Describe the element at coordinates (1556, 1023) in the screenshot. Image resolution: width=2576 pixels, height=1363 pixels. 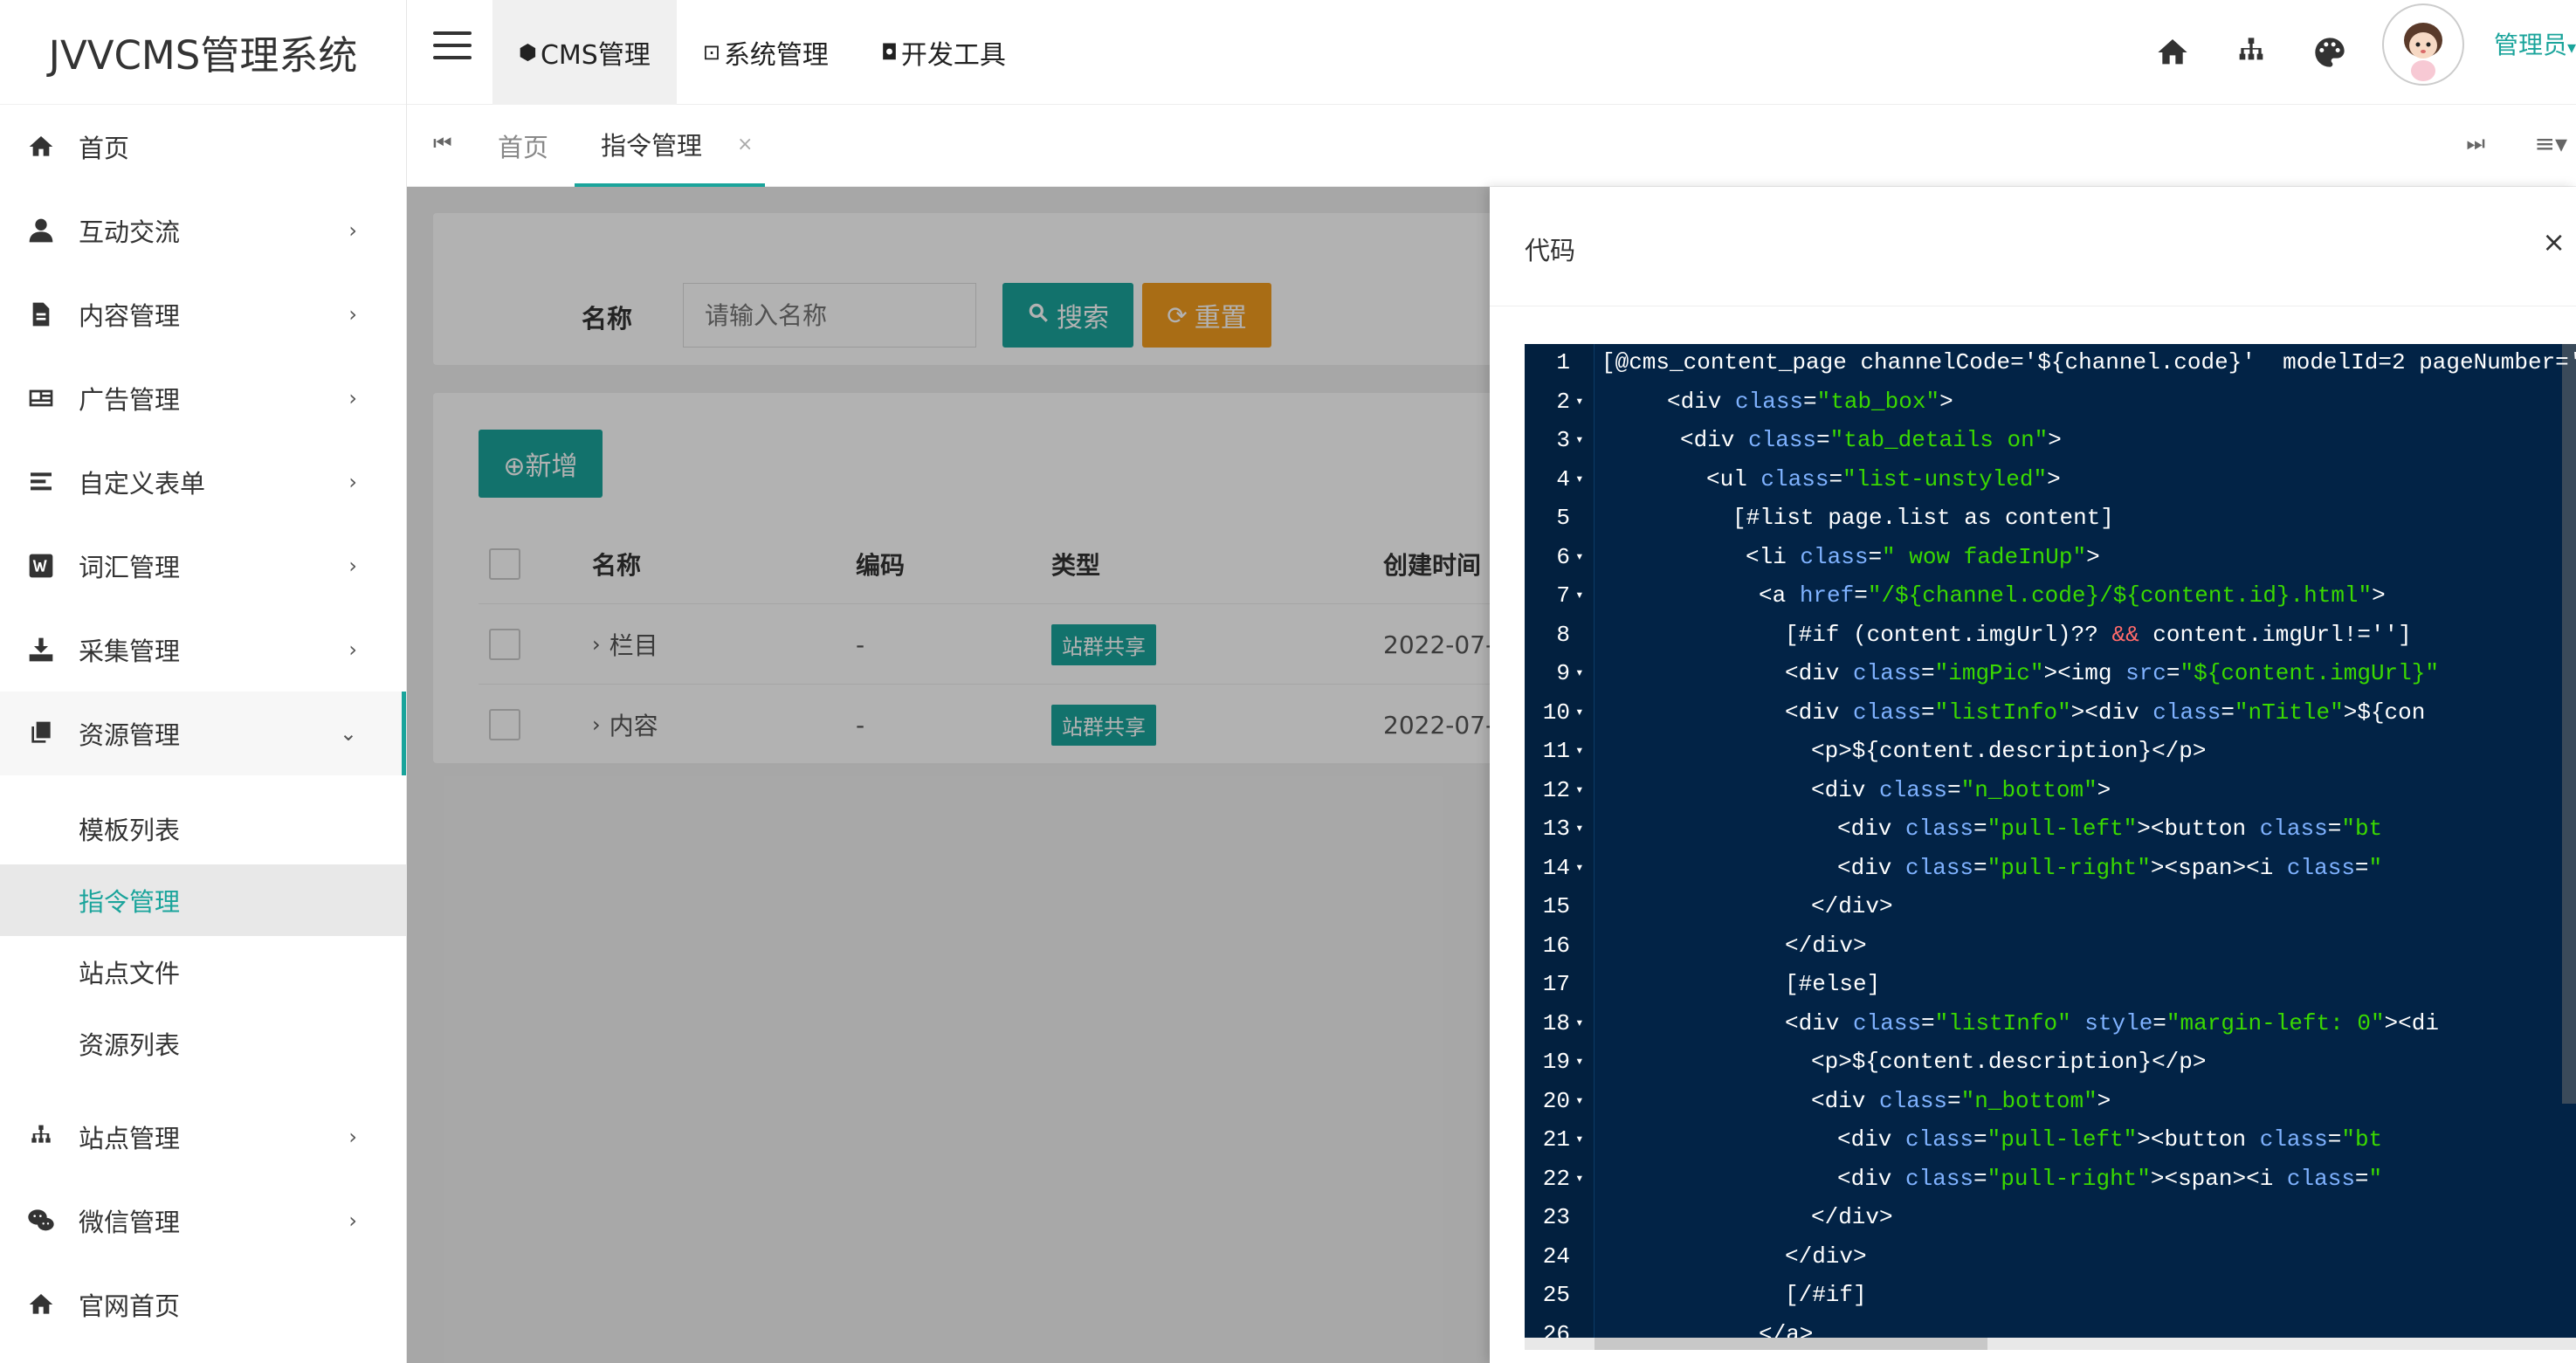
I see `line-number: 18` at that location.